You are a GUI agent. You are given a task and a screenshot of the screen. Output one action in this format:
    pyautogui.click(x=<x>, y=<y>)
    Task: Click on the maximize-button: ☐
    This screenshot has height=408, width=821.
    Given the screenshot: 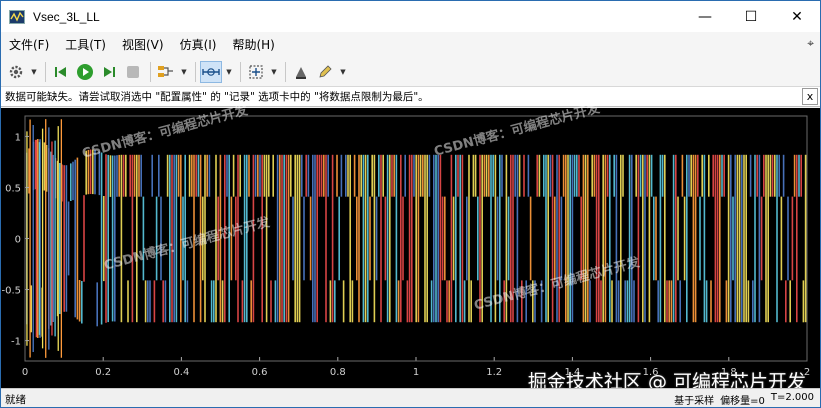 What is the action you would take?
    pyautogui.click(x=751, y=16)
    